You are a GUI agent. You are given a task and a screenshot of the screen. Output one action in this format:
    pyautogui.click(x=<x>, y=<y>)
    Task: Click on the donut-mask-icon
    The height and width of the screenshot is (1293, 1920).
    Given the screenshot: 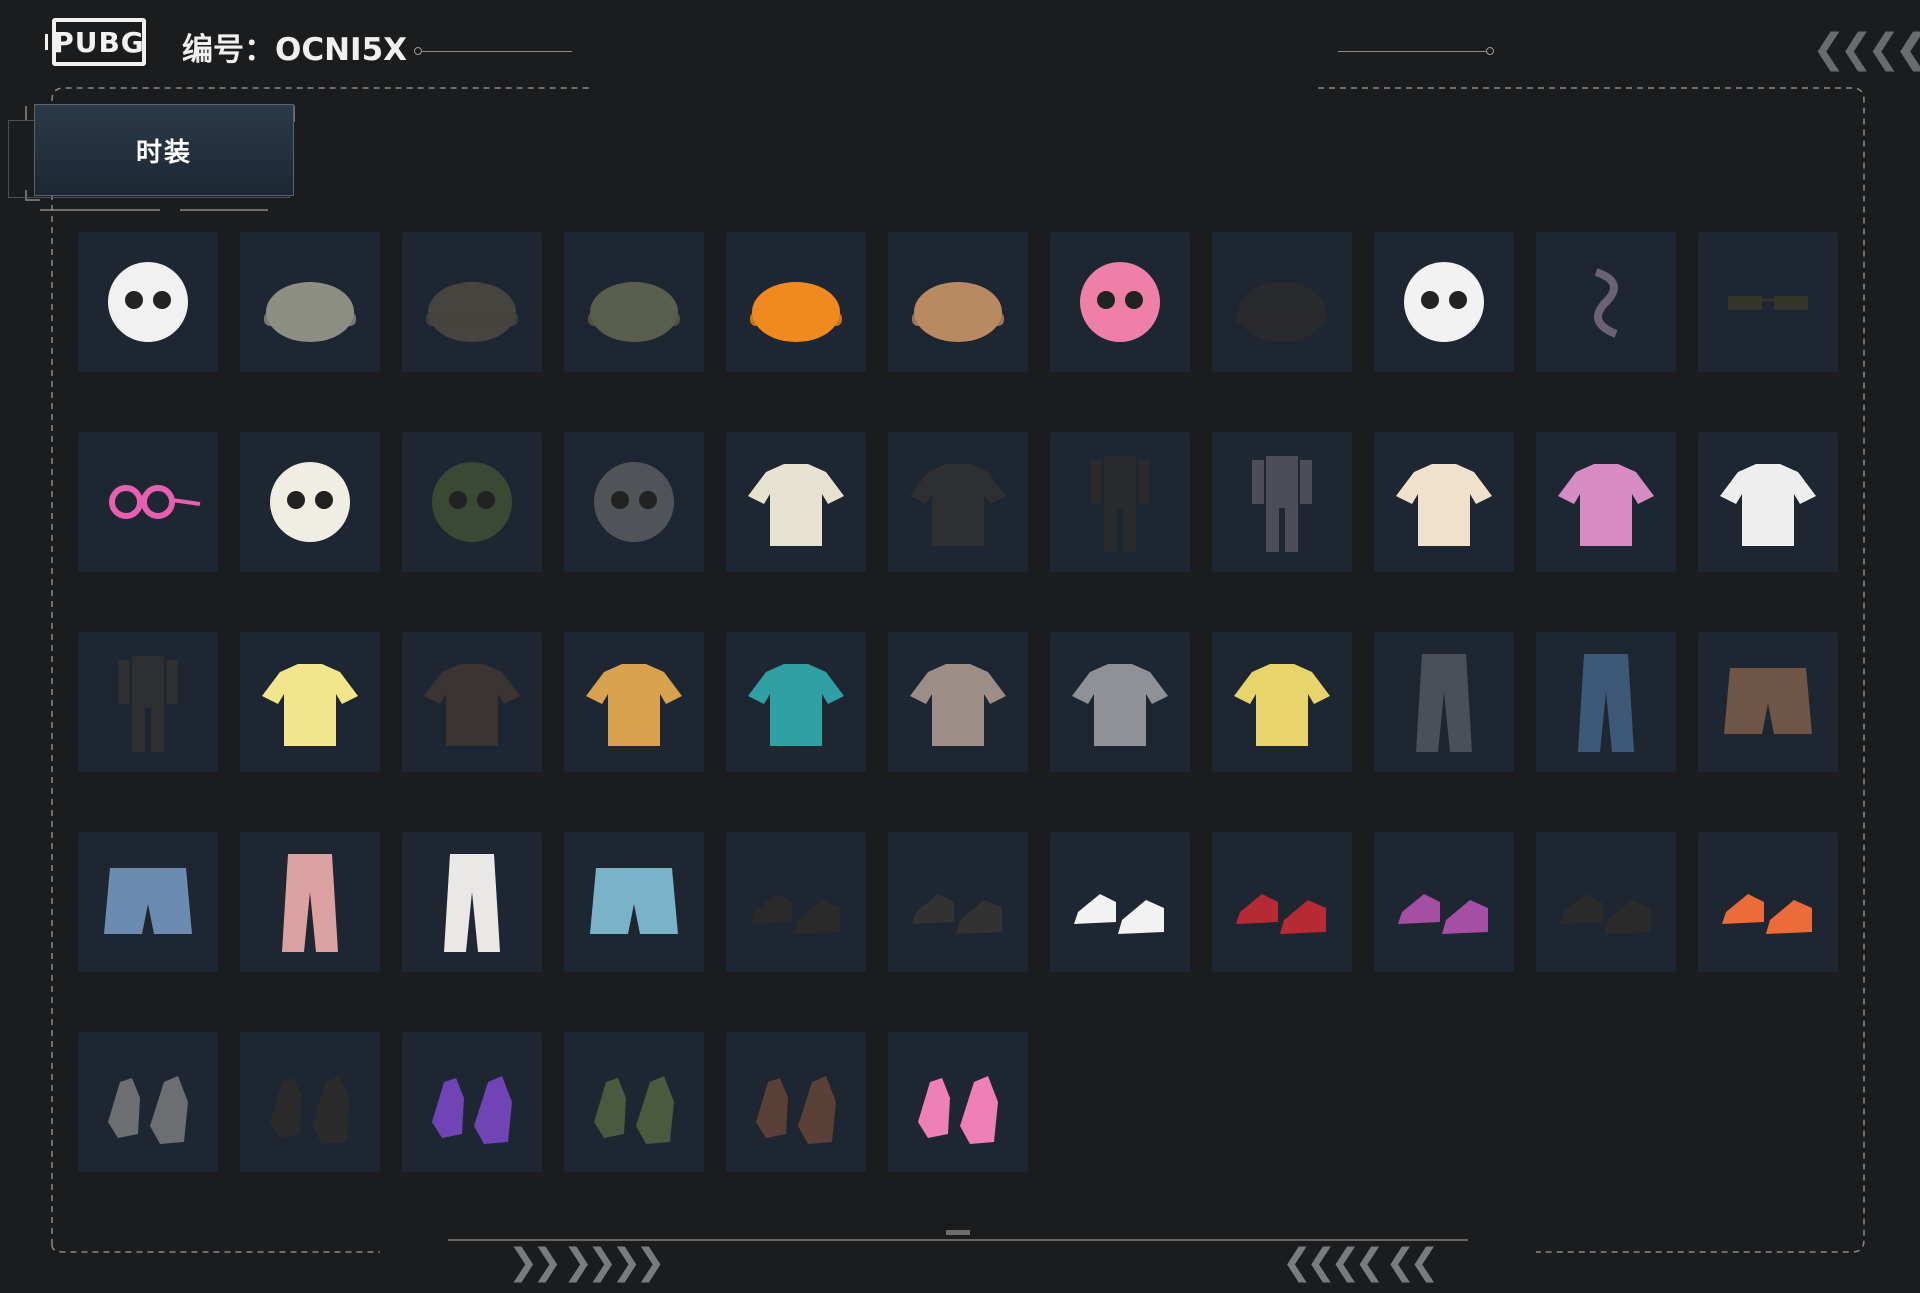 What is the action you would take?
    pyautogui.click(x=1120, y=302)
    